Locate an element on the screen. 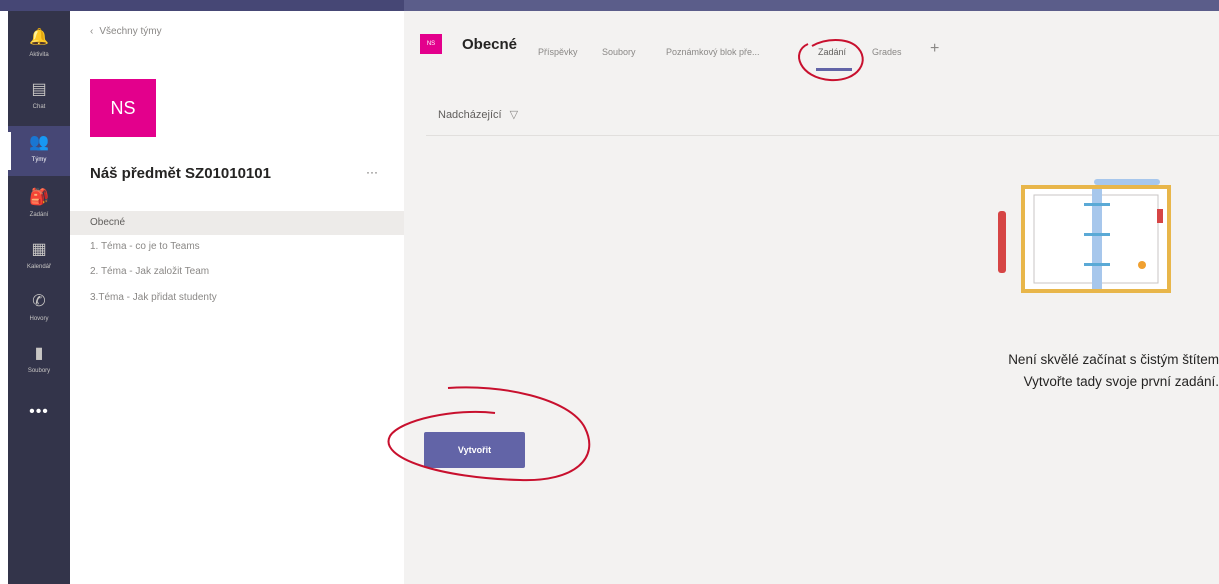 This screenshot has height=584, width=1219. filter-dropdown: Nadcházející ▽ is located at coordinates (478, 114).